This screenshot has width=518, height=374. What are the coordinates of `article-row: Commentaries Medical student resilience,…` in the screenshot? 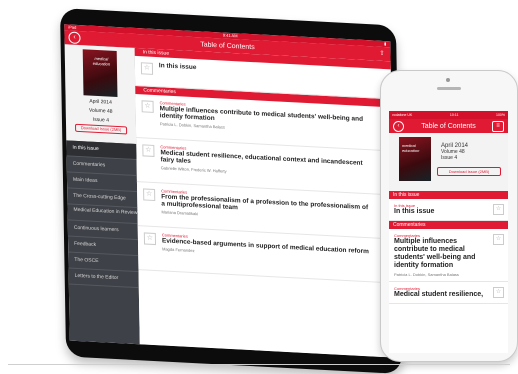 It's located at (448, 293).